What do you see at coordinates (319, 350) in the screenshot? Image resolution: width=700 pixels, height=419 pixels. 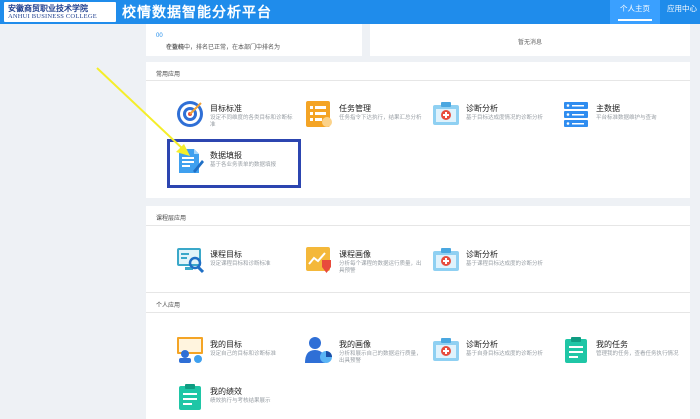 I see `user-chart-icon` at bounding box center [319, 350].